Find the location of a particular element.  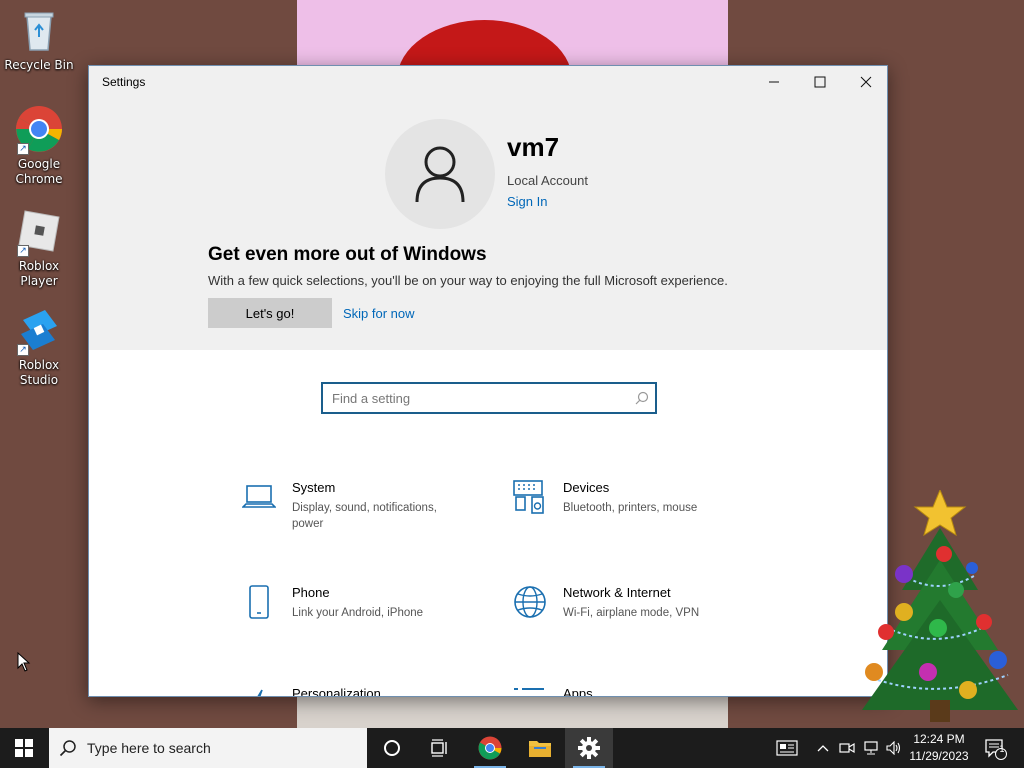

chevron-up-icon is located at coordinates (823, 748).